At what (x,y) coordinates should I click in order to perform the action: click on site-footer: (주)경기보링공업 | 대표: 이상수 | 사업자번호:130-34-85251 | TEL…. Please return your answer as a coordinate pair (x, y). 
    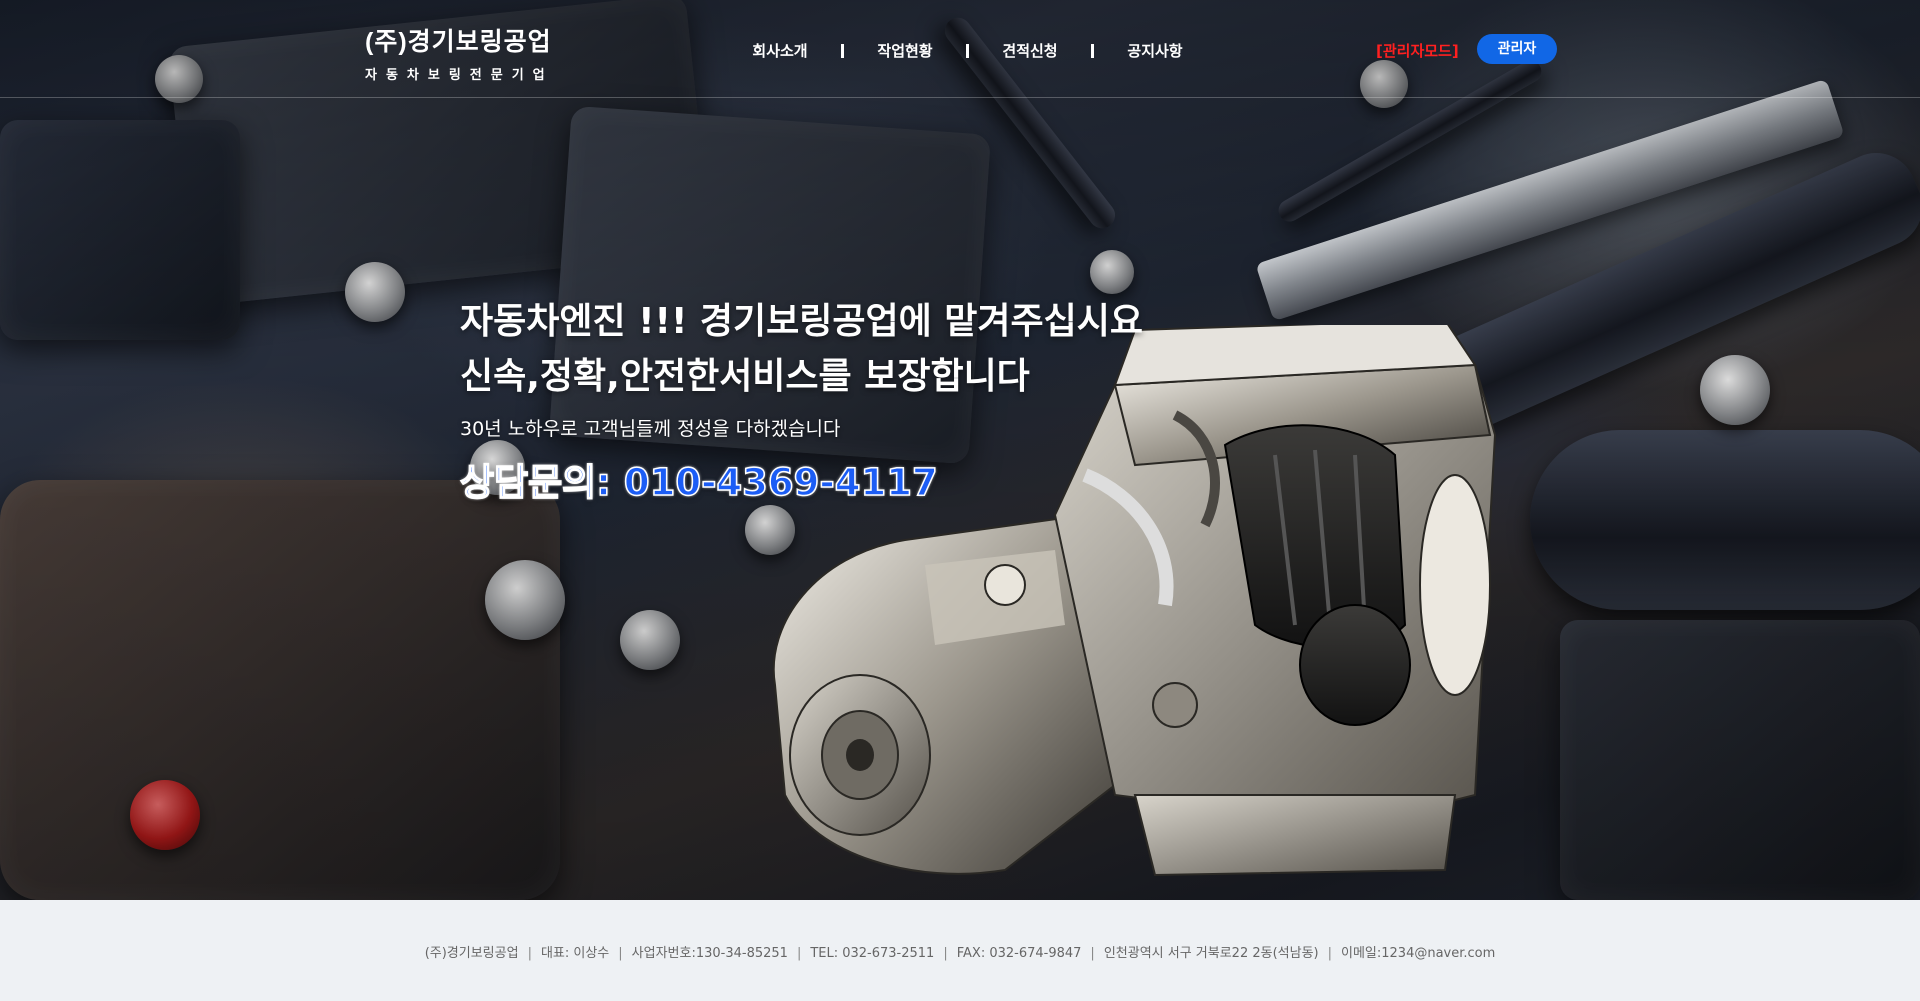
    Looking at the image, I should click on (960, 950).